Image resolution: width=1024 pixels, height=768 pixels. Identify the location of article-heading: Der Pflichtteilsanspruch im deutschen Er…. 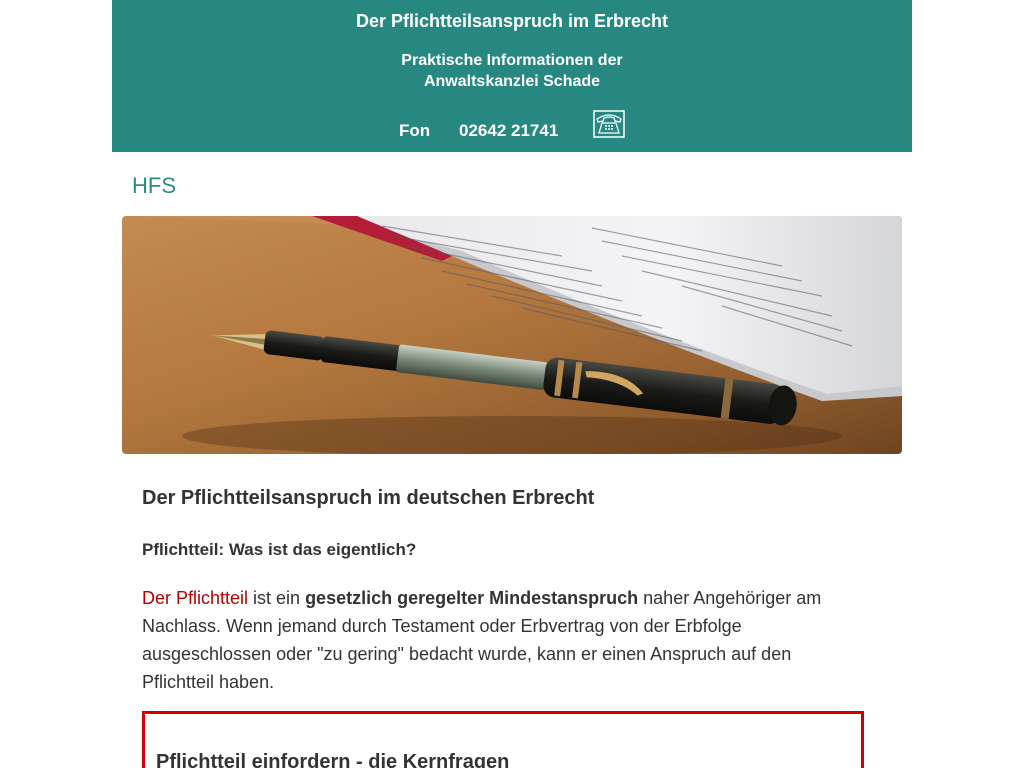
(368, 498).